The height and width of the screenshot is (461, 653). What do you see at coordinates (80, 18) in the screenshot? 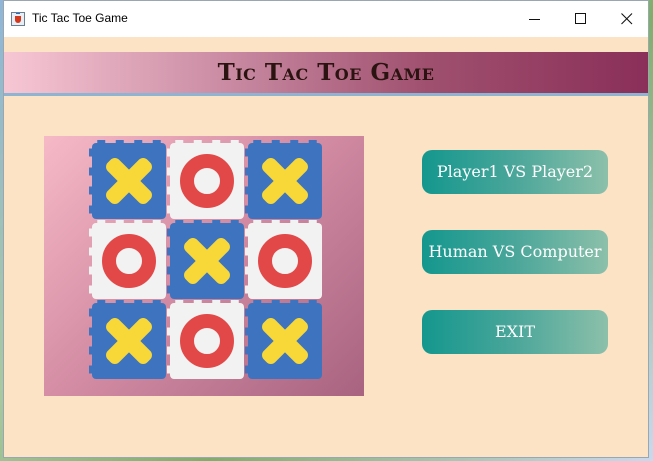
I see `window-title: Tic Tac Toe Game` at bounding box center [80, 18].